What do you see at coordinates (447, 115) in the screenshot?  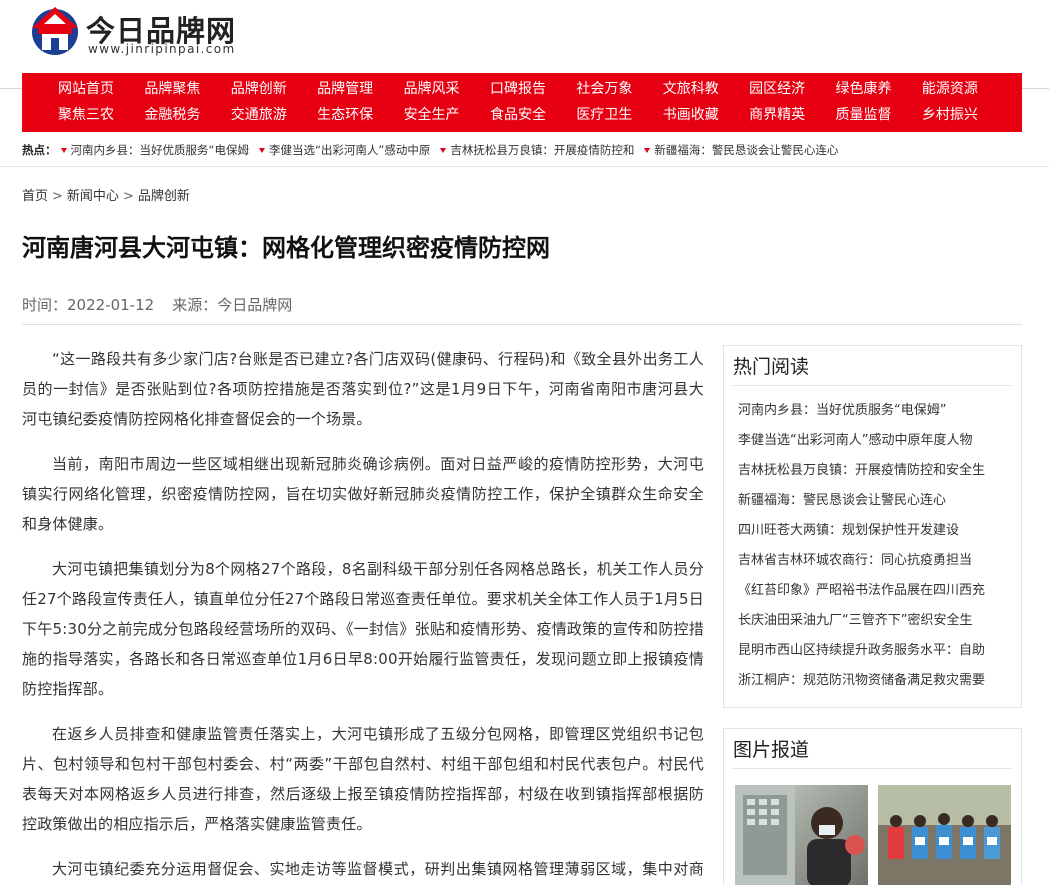 I see `nav-item: 安全生产` at bounding box center [447, 115].